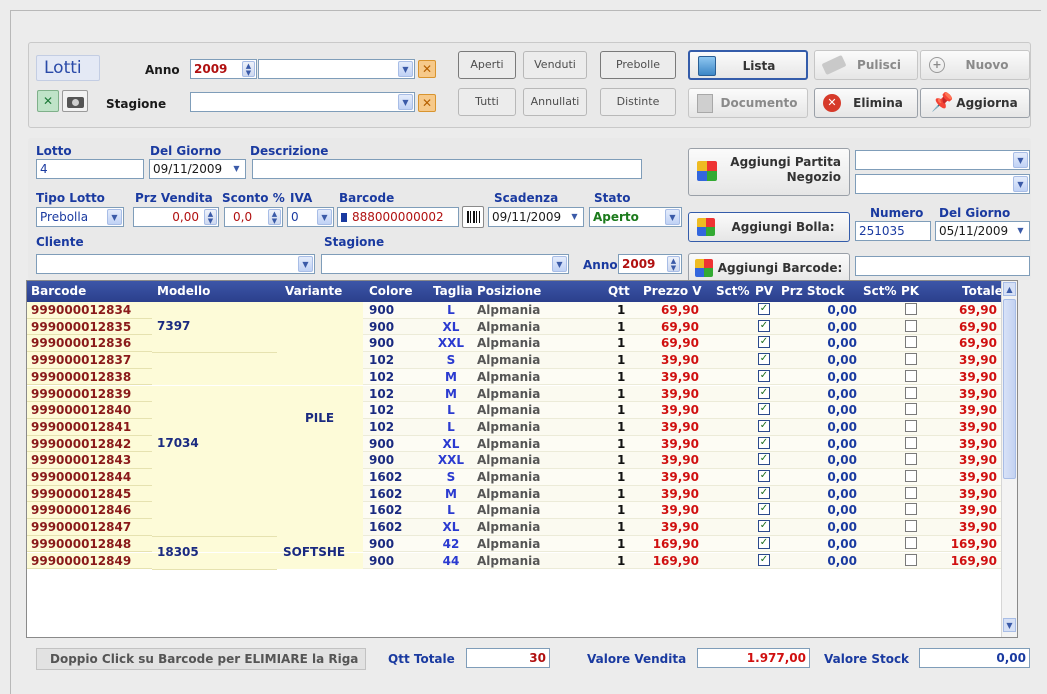 This screenshot has height=694, width=1047. I want to click on barcode-field: 888000000002, so click(398, 217).